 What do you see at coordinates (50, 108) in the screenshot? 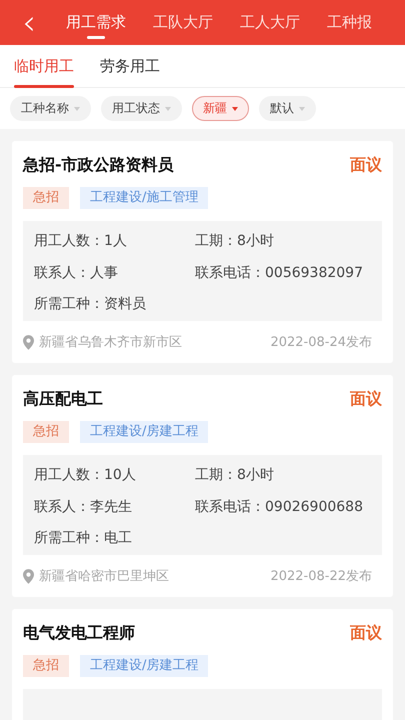
I see `filter-dropdown: 工种名称` at bounding box center [50, 108].